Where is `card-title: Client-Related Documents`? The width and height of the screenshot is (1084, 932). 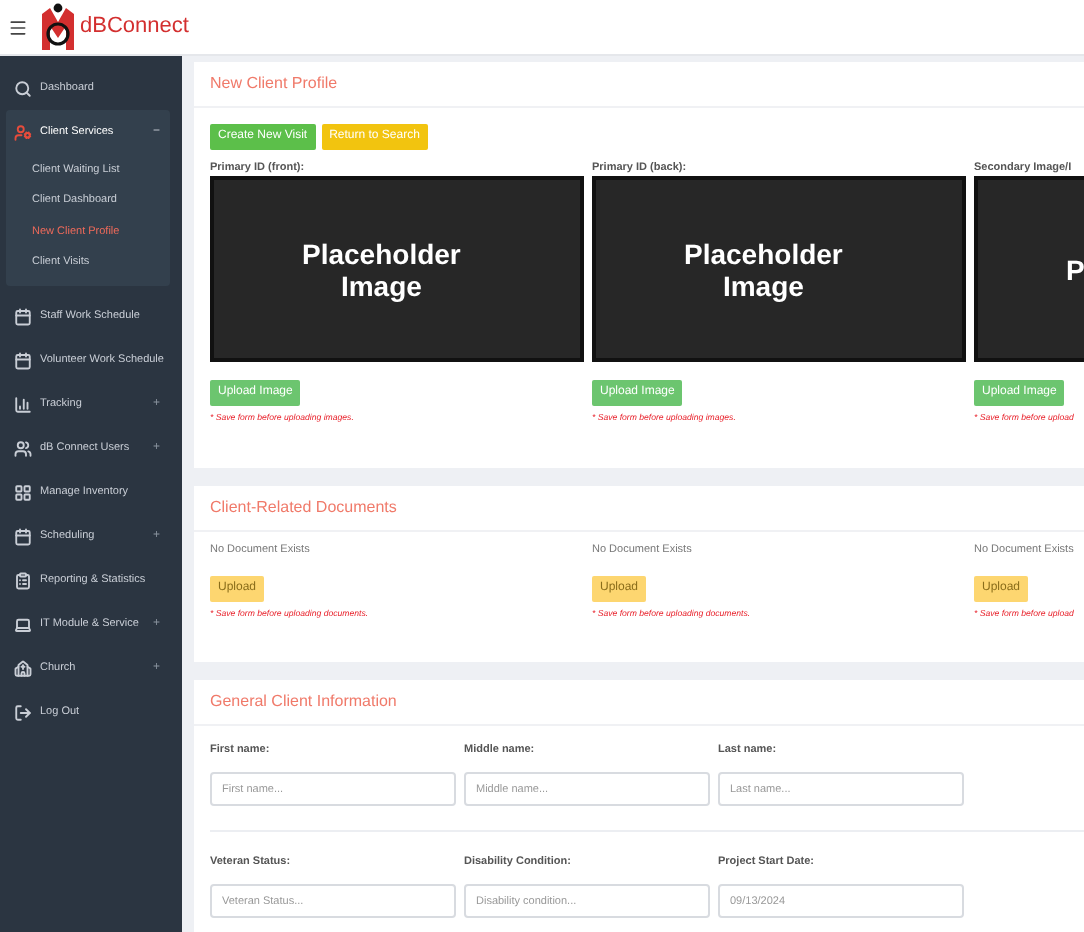 card-title: Client-Related Documents is located at coordinates (303, 508).